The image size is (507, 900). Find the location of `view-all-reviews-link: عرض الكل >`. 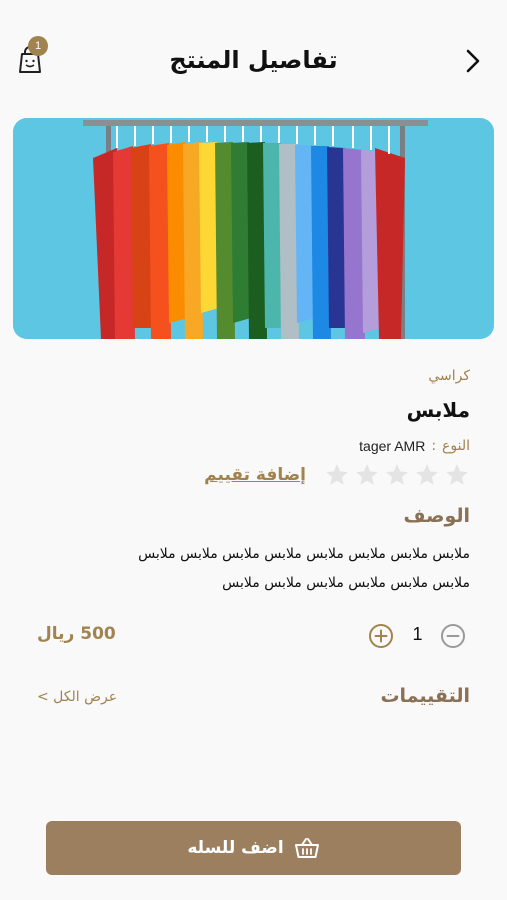

view-all-reviews-link: عرض الكل > is located at coordinates (77, 697).